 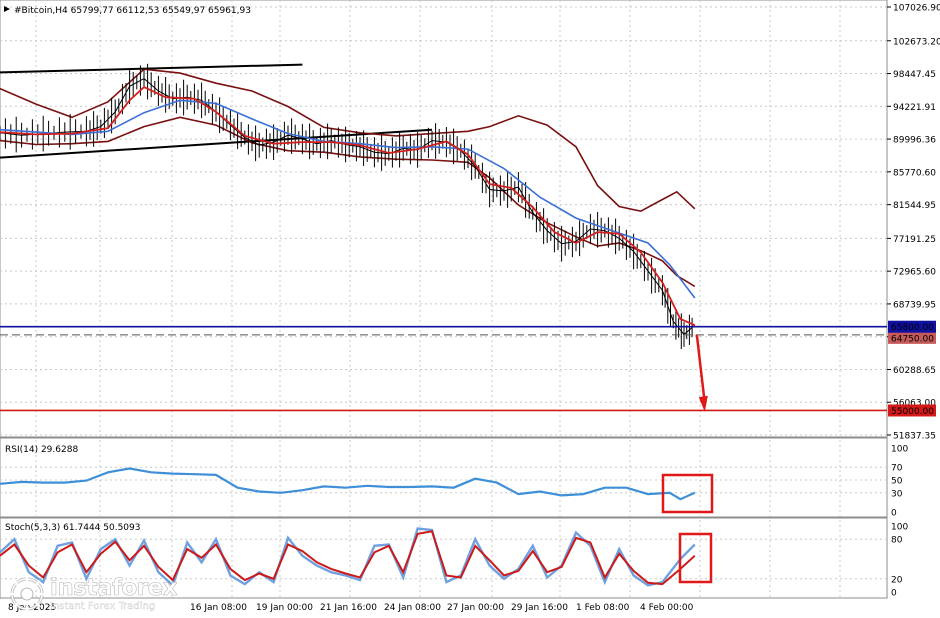 I want to click on price-tick-label: 81544.95, so click(x=914, y=206).